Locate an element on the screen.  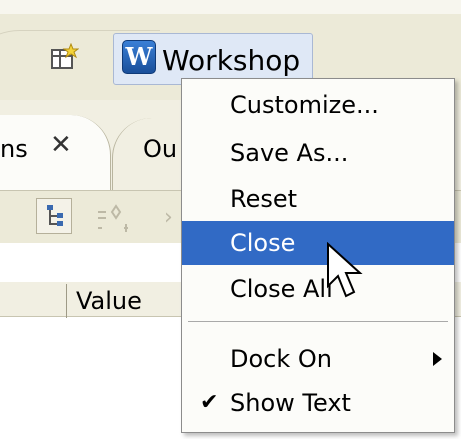
menu-item-close-all: Close All is located at coordinates (318, 289).